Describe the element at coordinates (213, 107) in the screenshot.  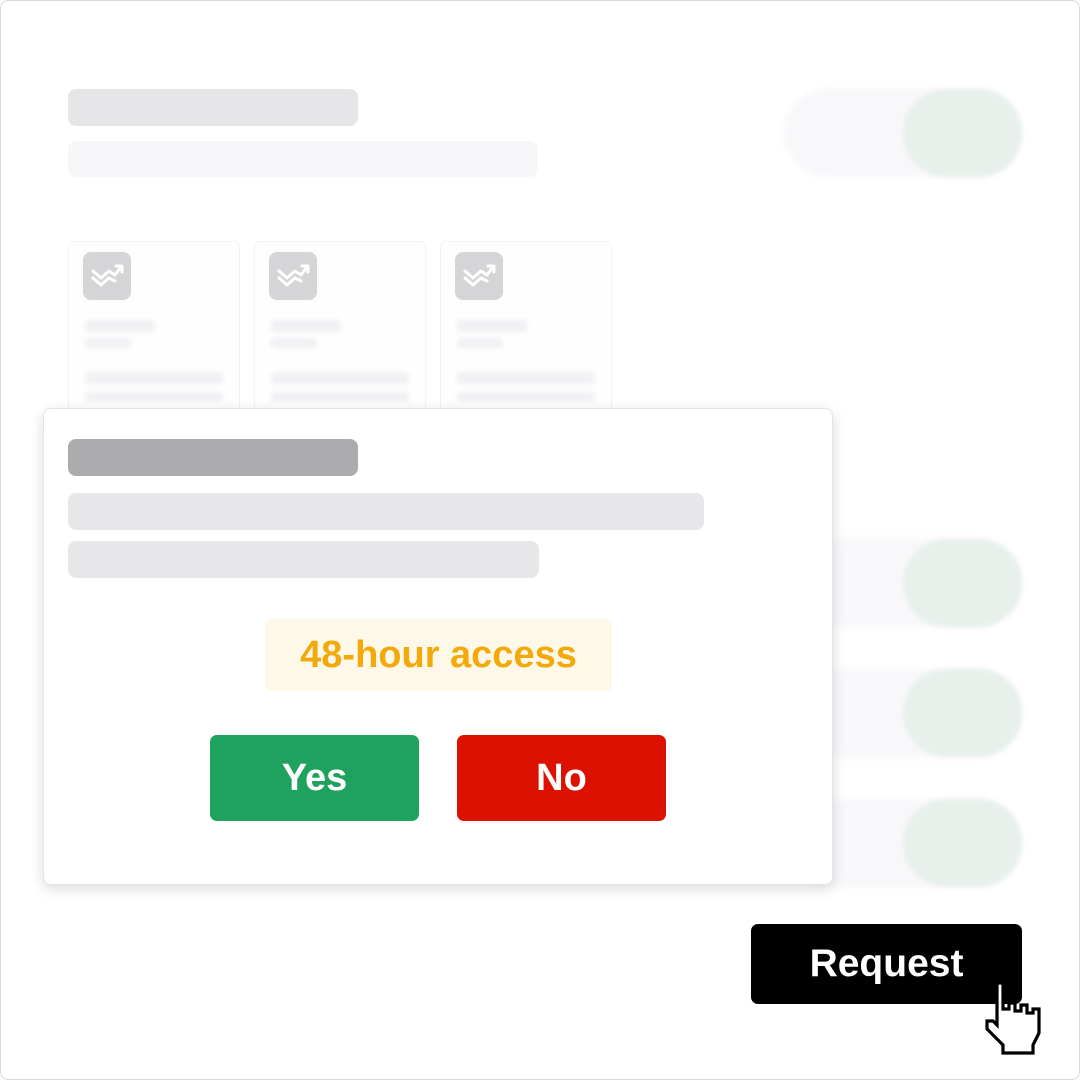
I see `header-title-placeholder` at that location.